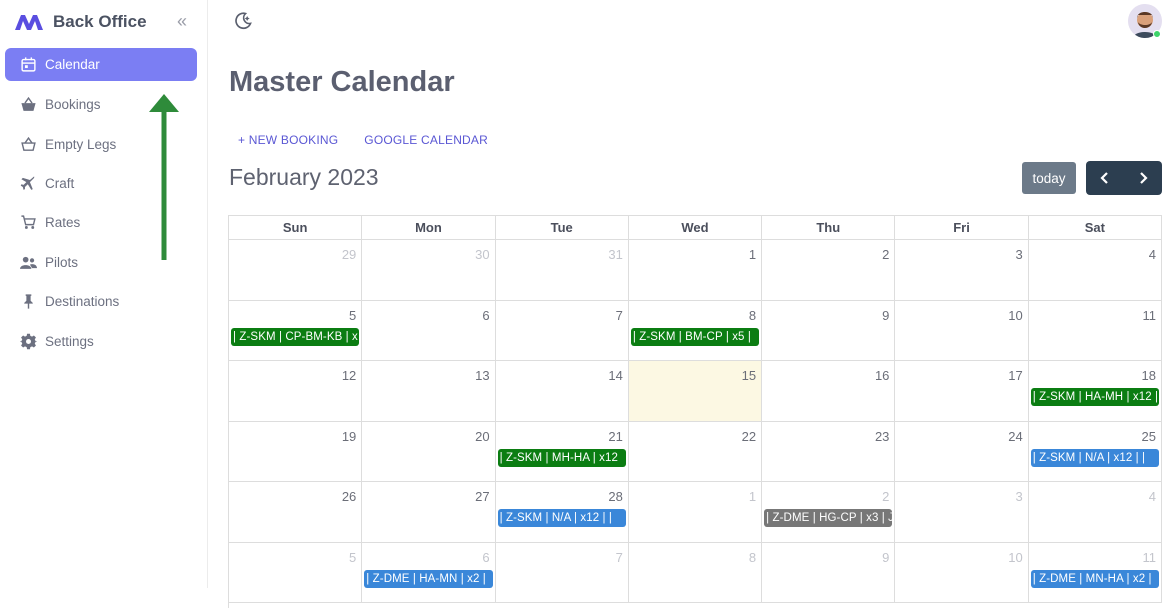  What do you see at coordinates (695, 228) in the screenshot?
I see `weekday-label: Wed` at bounding box center [695, 228].